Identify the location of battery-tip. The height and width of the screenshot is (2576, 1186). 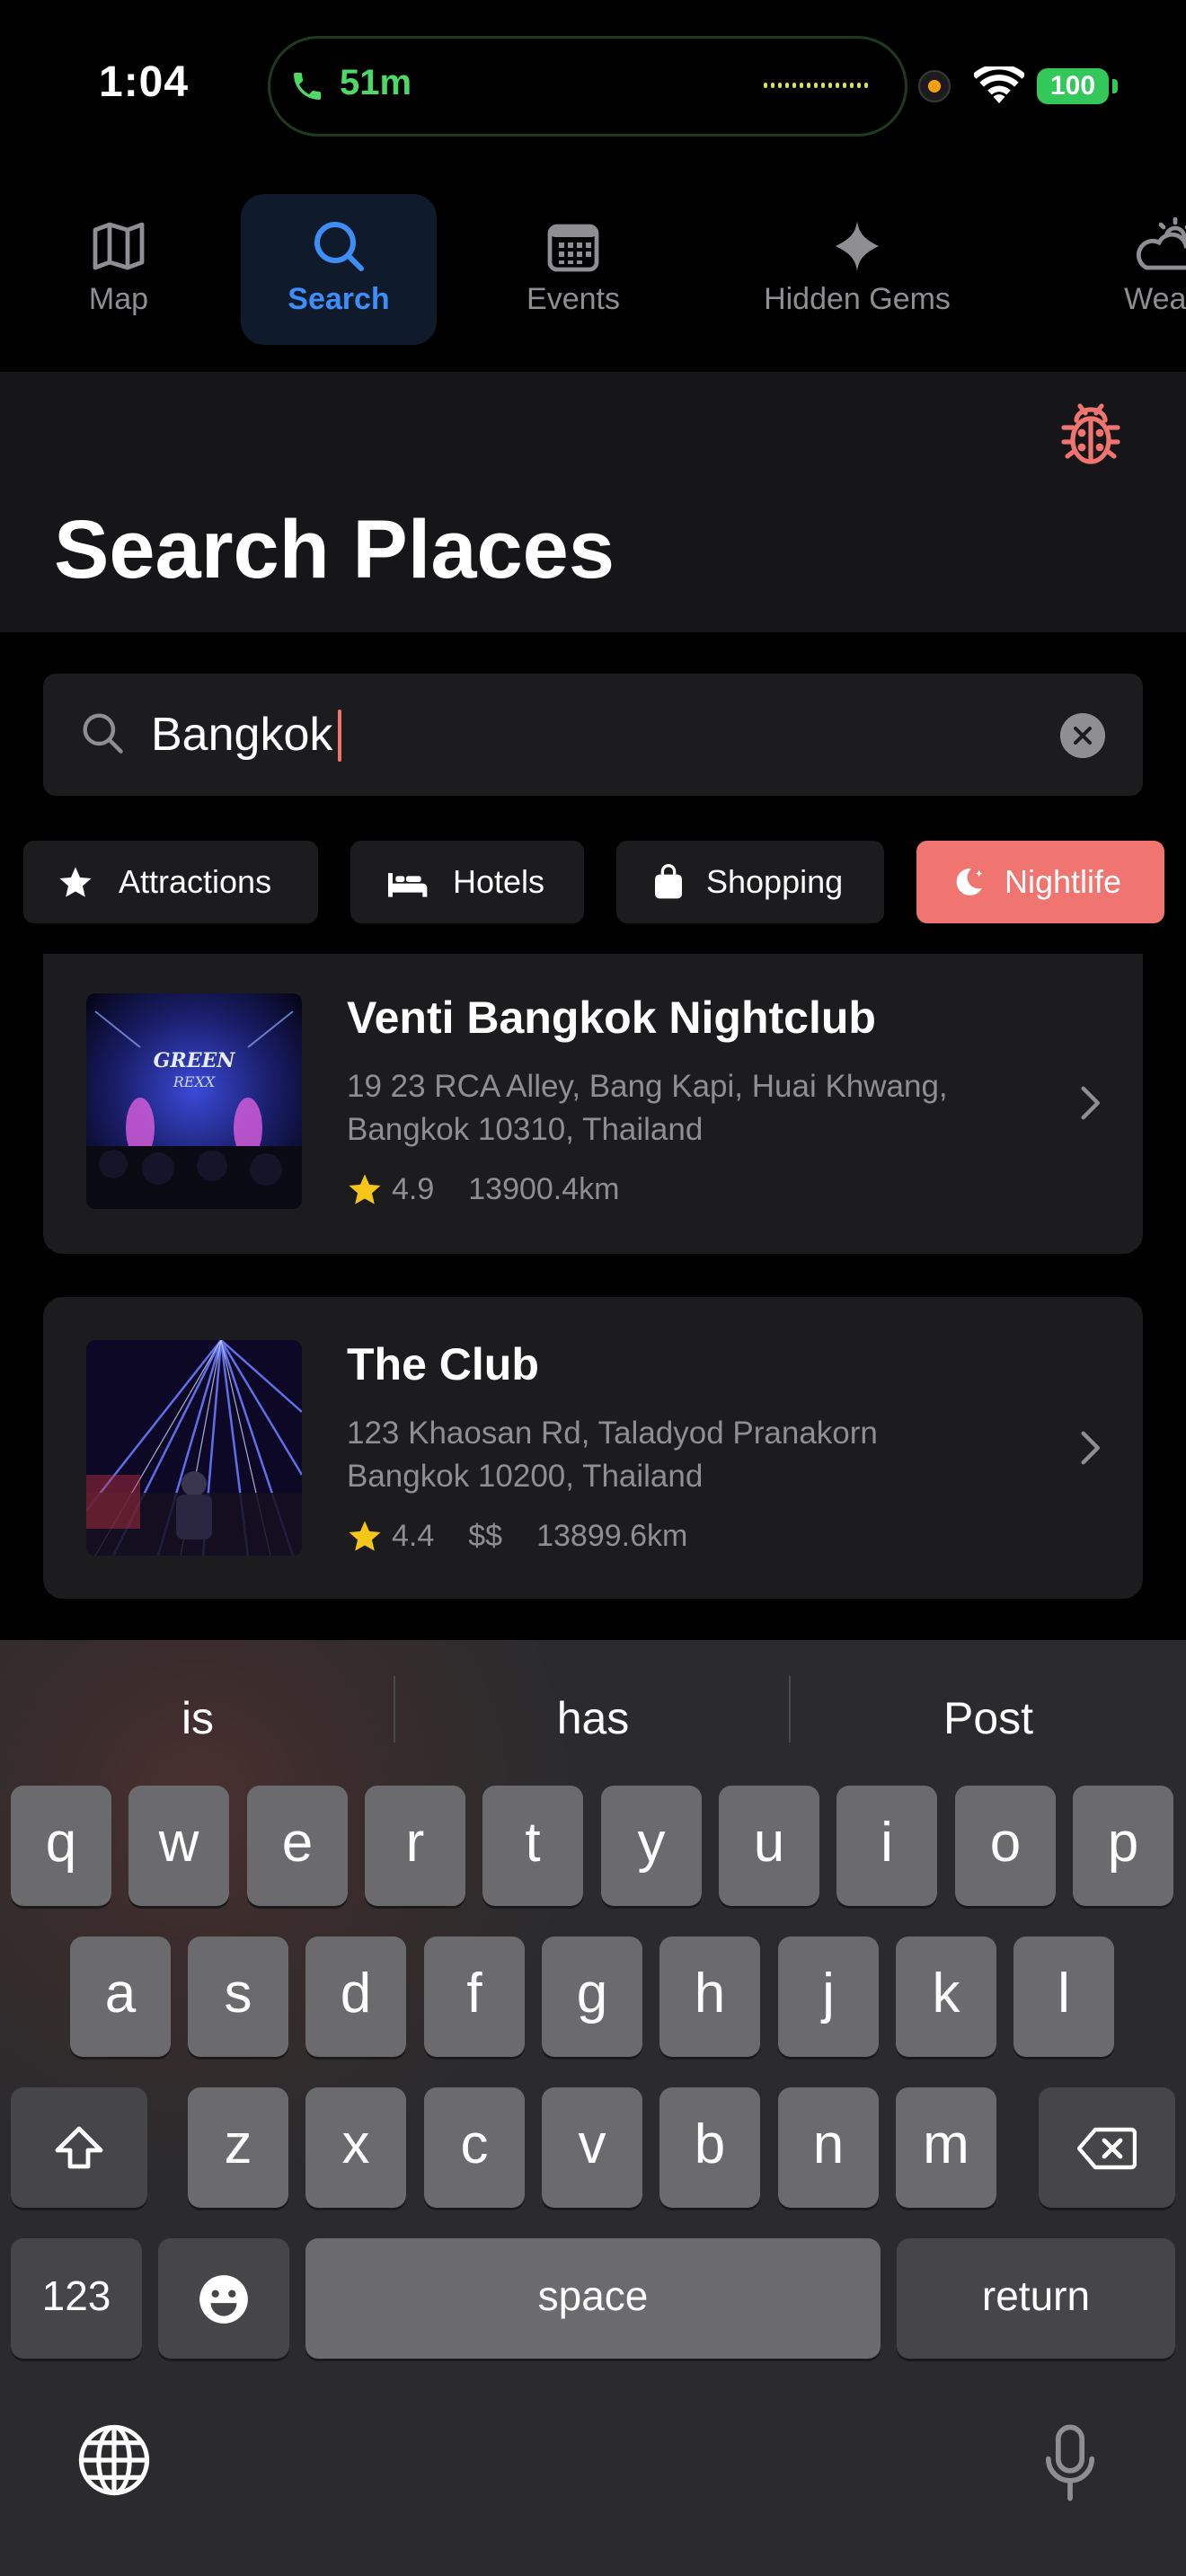
(1115, 86).